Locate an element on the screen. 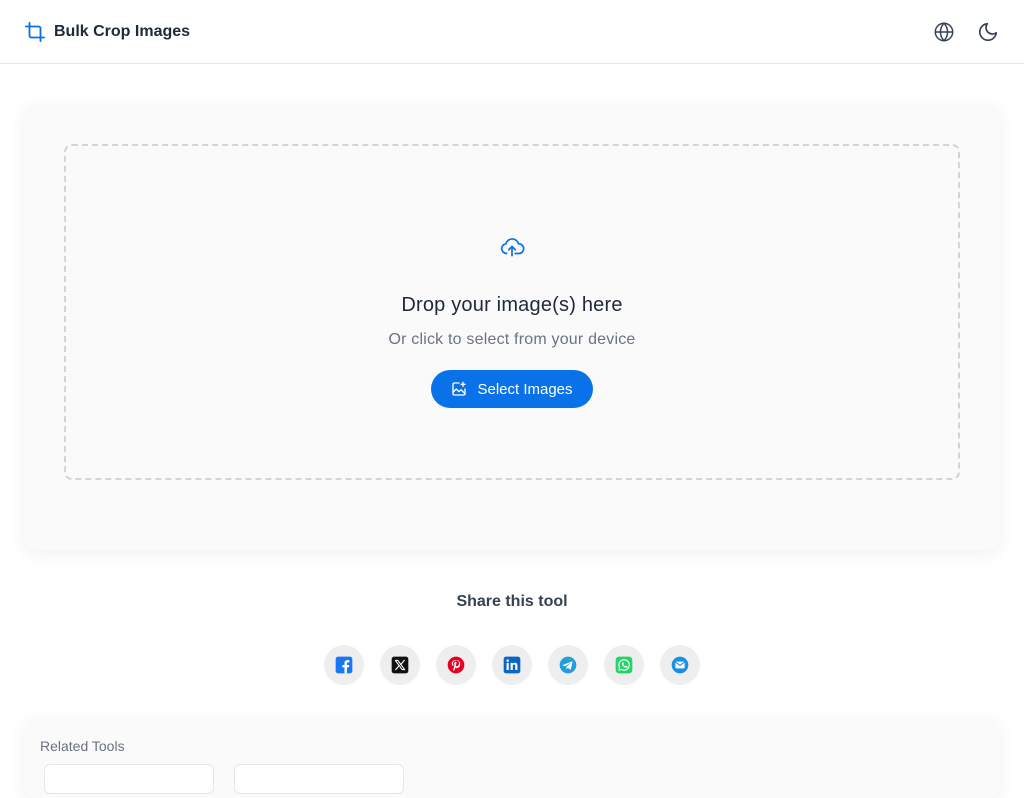  related-tools-card: Related Tools is located at coordinates (512, 758).